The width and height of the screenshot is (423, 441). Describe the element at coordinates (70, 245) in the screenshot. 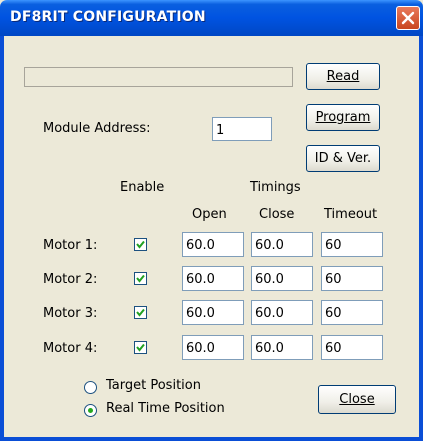

I see `motor-1-label: Motor 1:` at that location.